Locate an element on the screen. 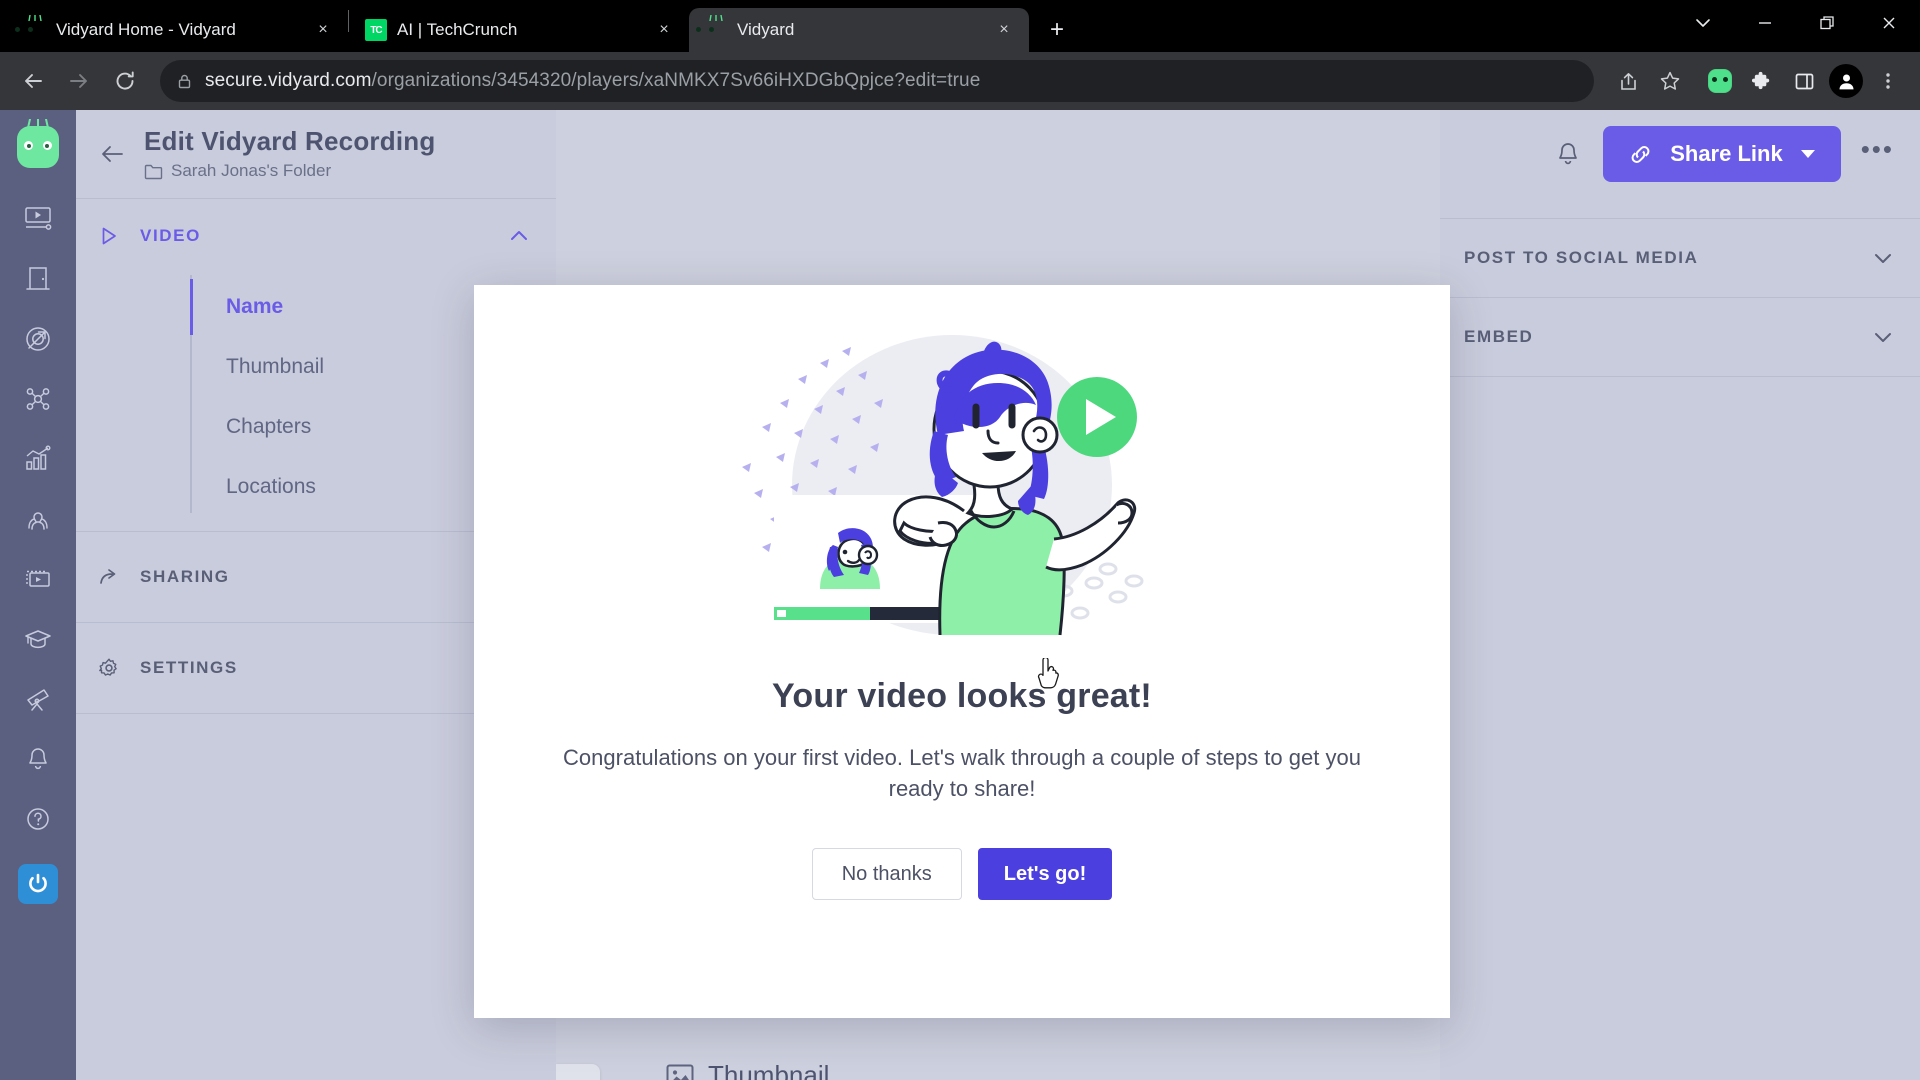 This screenshot has width=1920, height=1080. link-chain-icon is located at coordinates (1640, 154).